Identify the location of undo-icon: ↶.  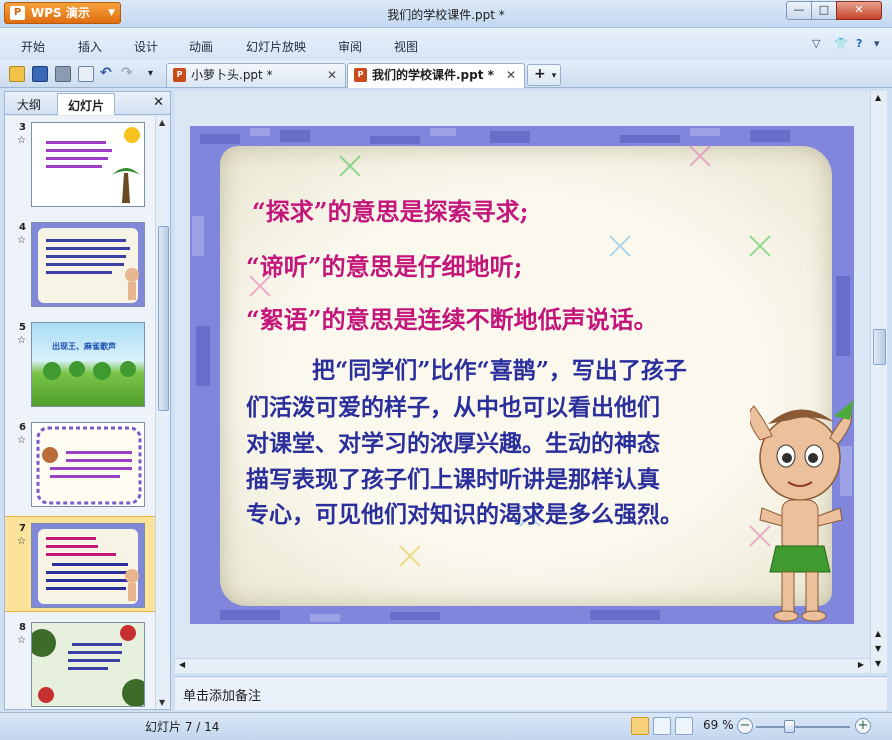
(108, 74).